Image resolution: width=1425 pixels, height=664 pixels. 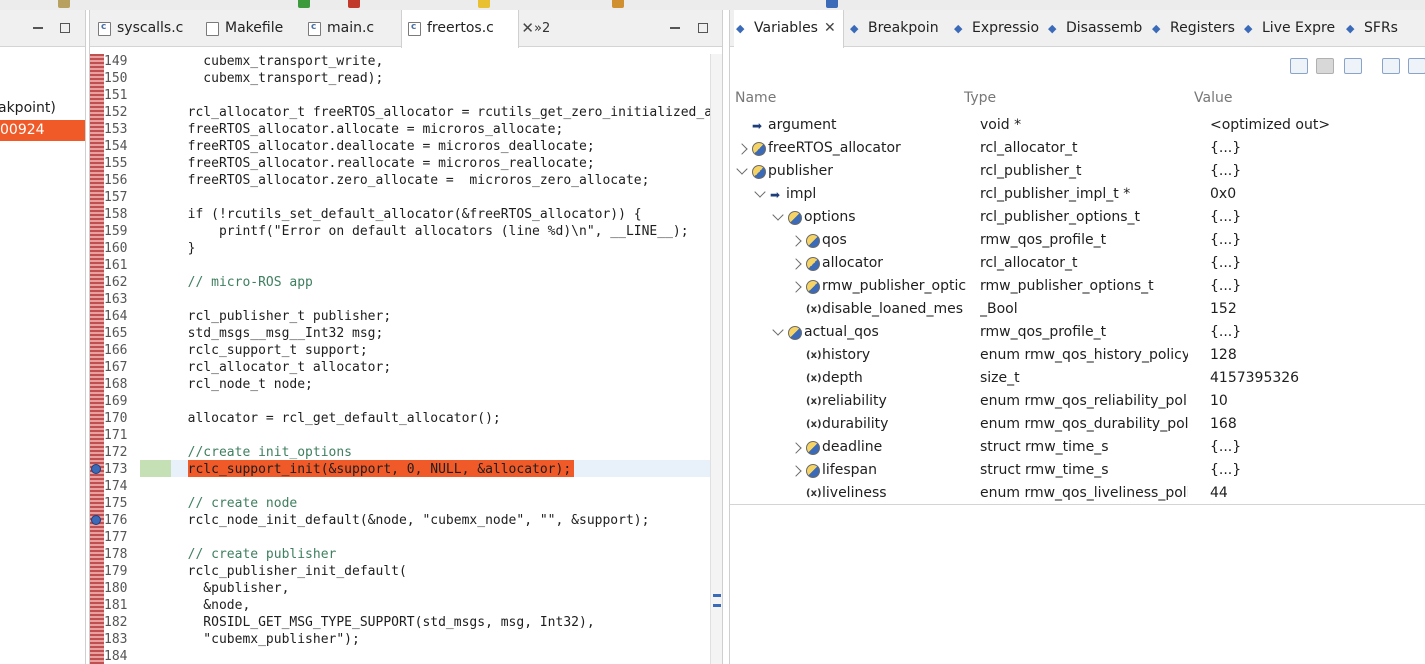 I want to click on variable-value: 10, so click(x=1219, y=401).